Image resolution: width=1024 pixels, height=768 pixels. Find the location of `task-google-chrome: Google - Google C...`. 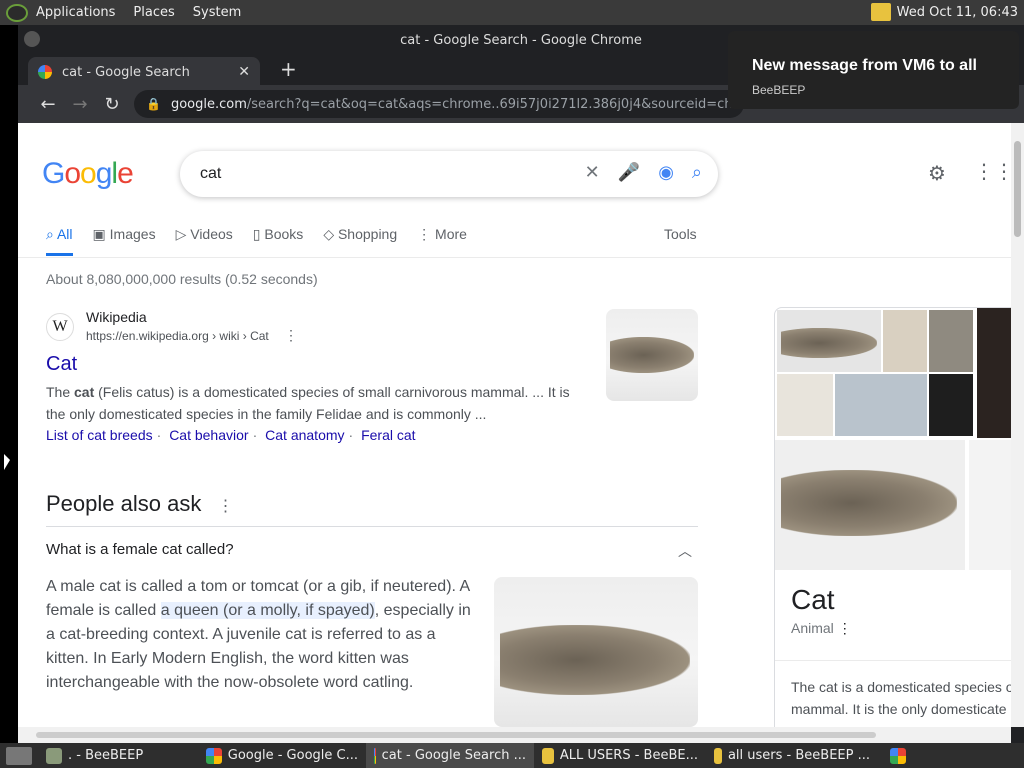

task-google-chrome: Google - Google C... is located at coordinates (282, 755).